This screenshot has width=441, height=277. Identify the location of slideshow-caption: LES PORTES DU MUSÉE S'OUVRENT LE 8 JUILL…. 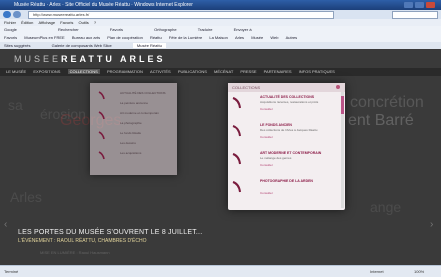
(110, 232).